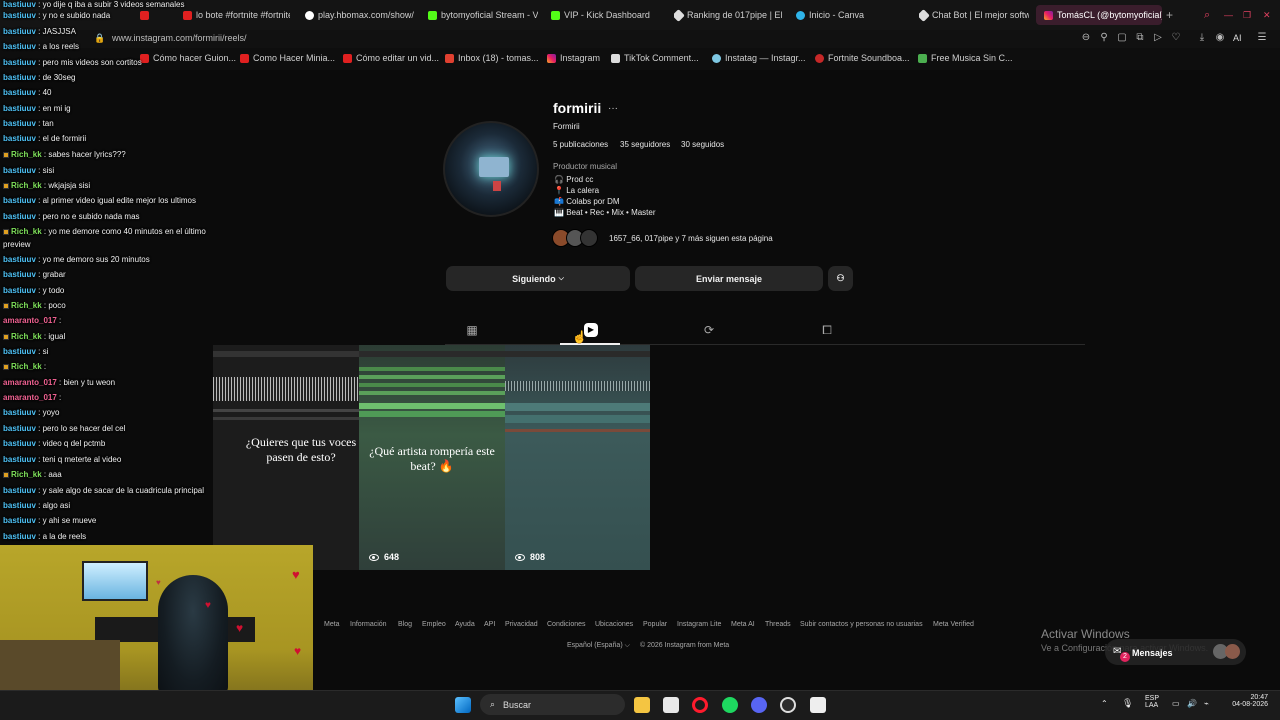  I want to click on footer-link: API, so click(489, 624).